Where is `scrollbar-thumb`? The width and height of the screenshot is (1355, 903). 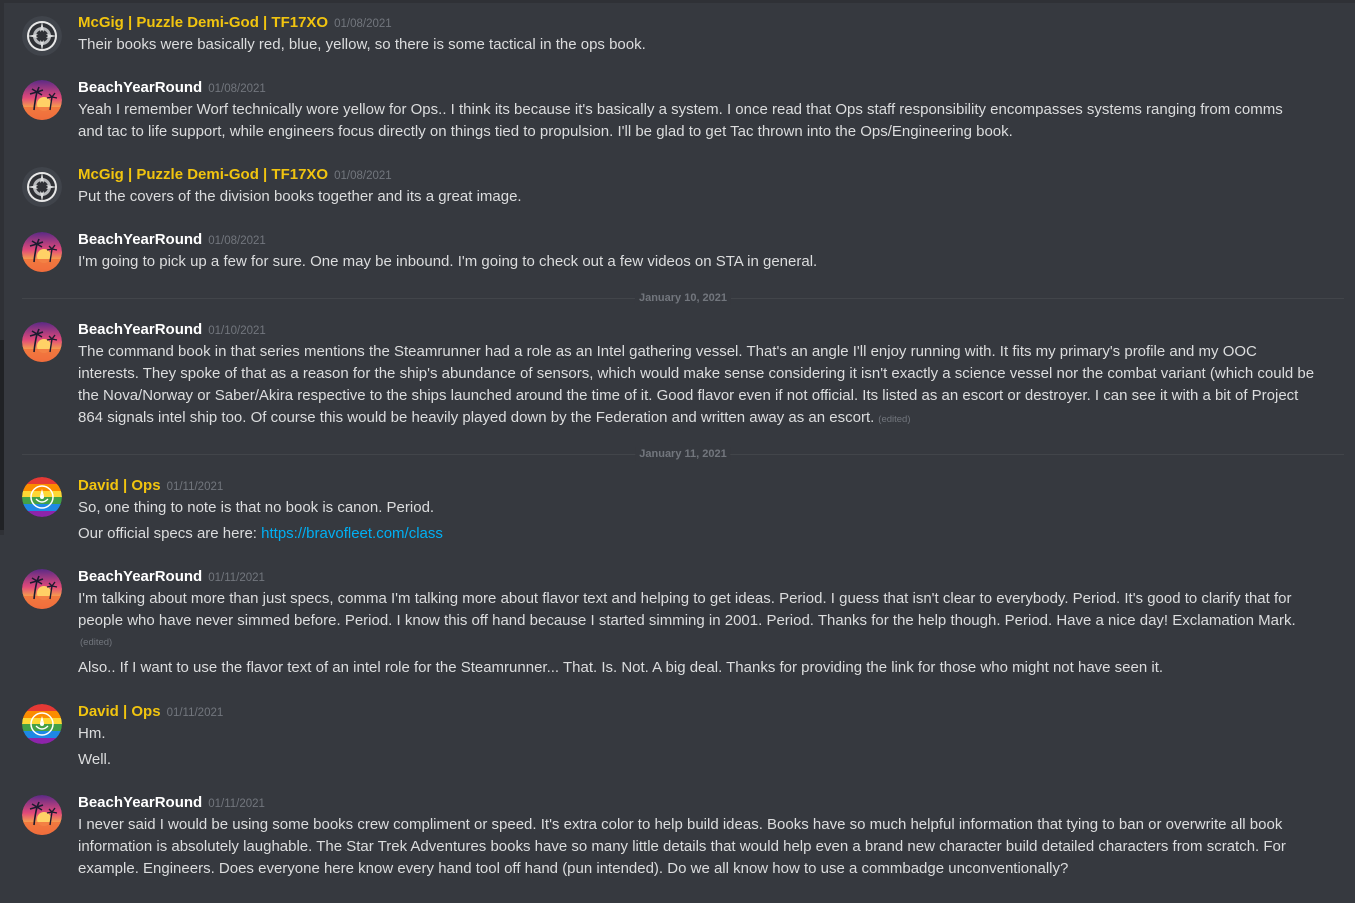 scrollbar-thumb is located at coordinates (2, 435).